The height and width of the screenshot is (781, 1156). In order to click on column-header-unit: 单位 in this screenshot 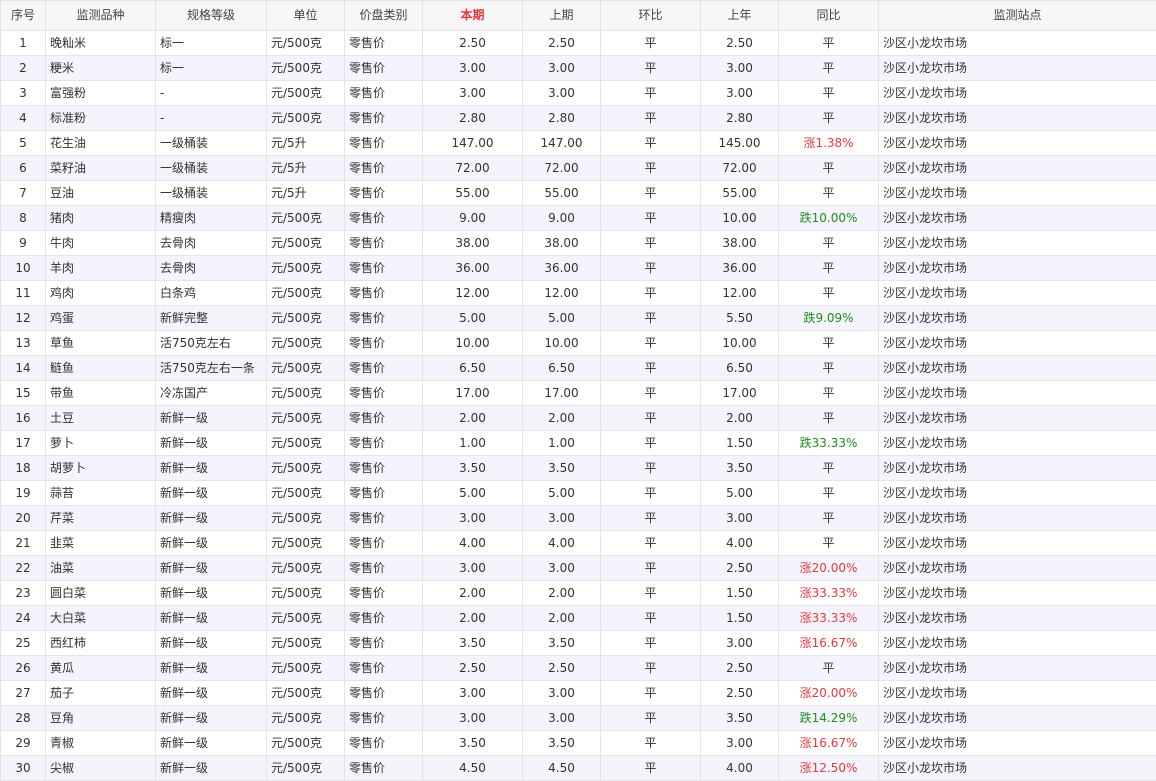, I will do `click(305, 15)`.